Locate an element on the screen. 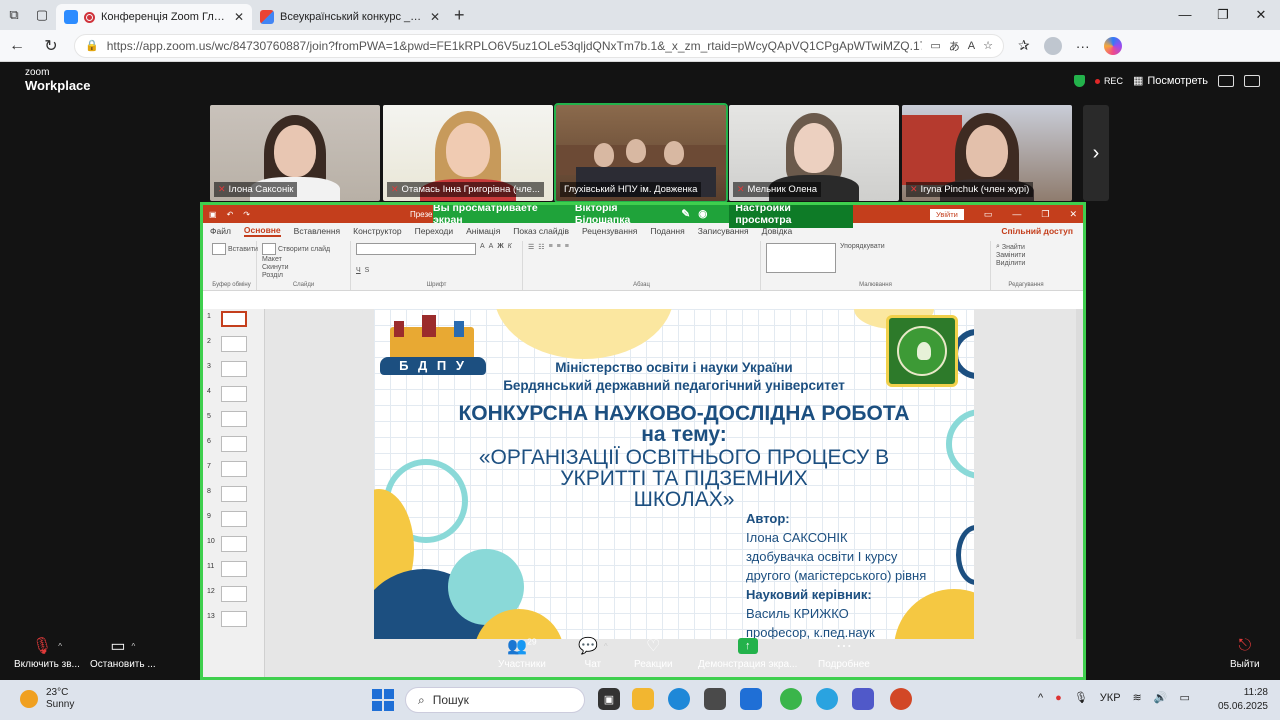 The width and height of the screenshot is (1280, 720). strikethrough-button: S is located at coordinates (367, 270).